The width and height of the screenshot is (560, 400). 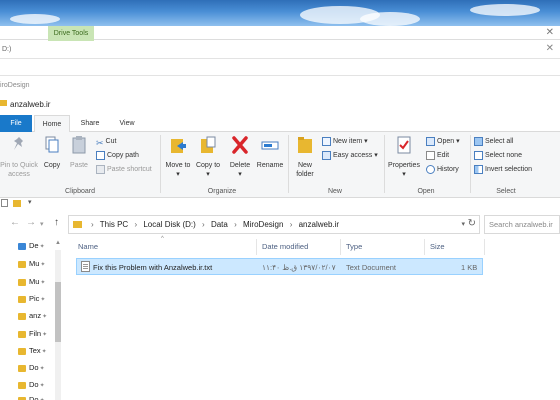 I want to click on history-button: History, so click(x=442, y=170).